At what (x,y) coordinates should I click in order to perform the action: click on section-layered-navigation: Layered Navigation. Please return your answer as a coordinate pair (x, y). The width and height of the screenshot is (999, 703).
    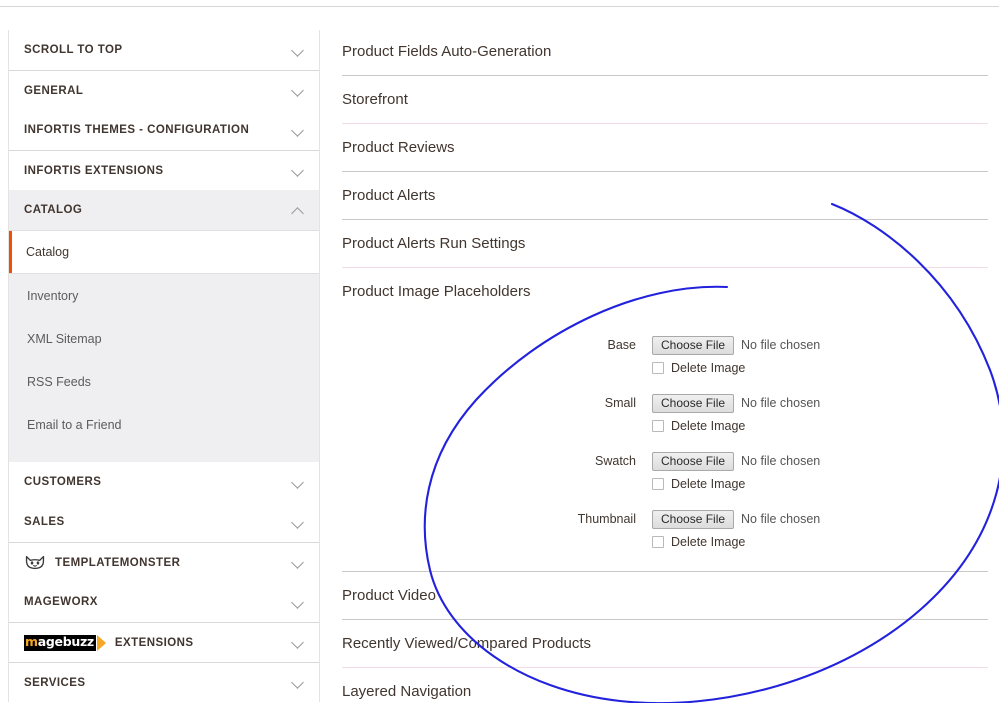
    Looking at the image, I should click on (660, 685).